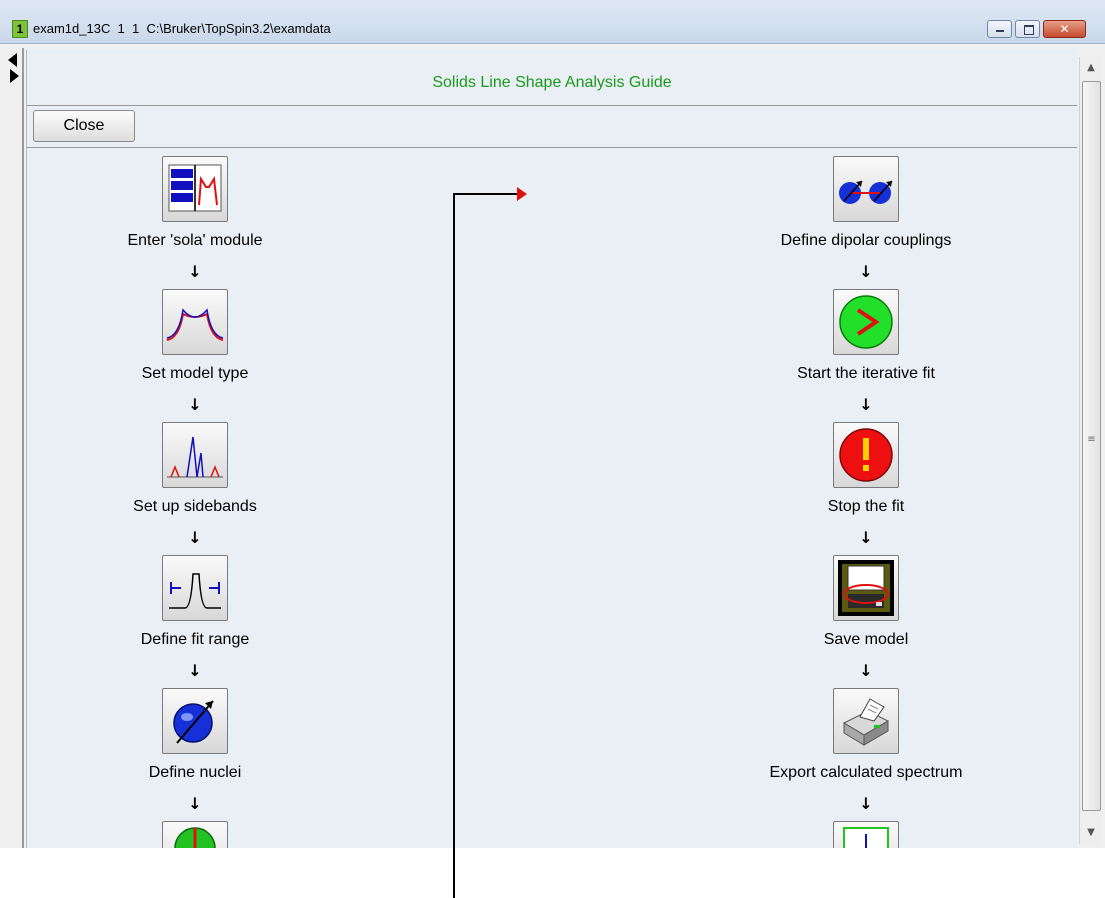 The height and width of the screenshot is (898, 1105). I want to click on step-label: Export calculated spectrum, so click(866, 772).